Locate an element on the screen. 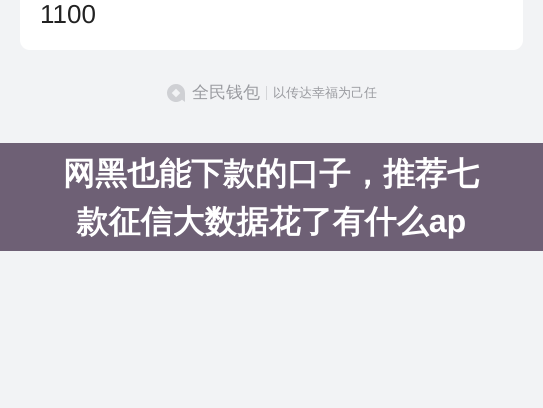 This screenshot has width=543, height=408. brand-logo-icon is located at coordinates (176, 92).